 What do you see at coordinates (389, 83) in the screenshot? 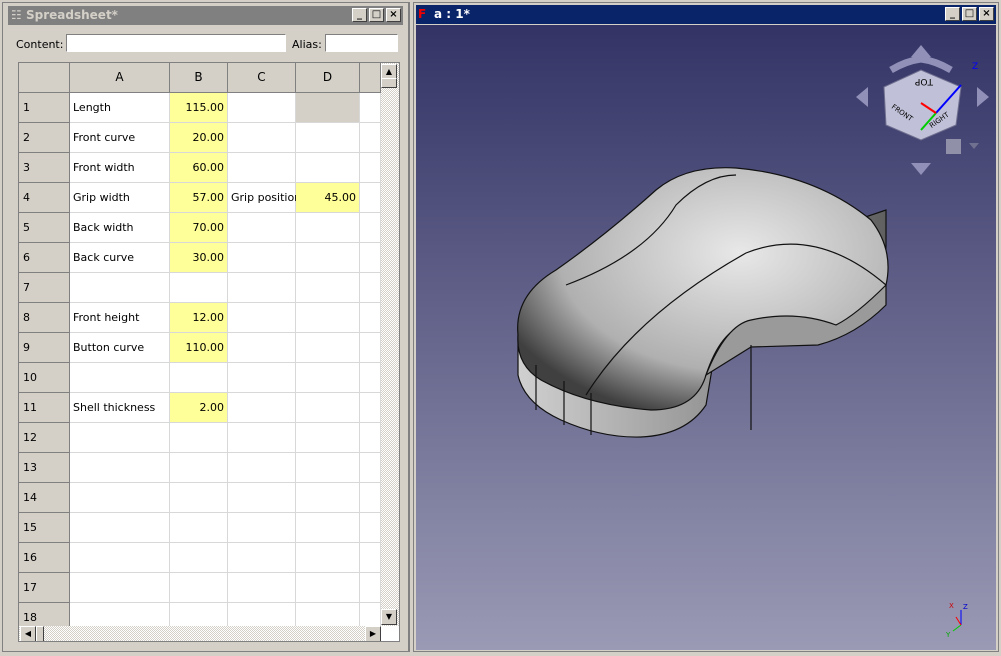
I see `vertical-scroll-thumb` at bounding box center [389, 83].